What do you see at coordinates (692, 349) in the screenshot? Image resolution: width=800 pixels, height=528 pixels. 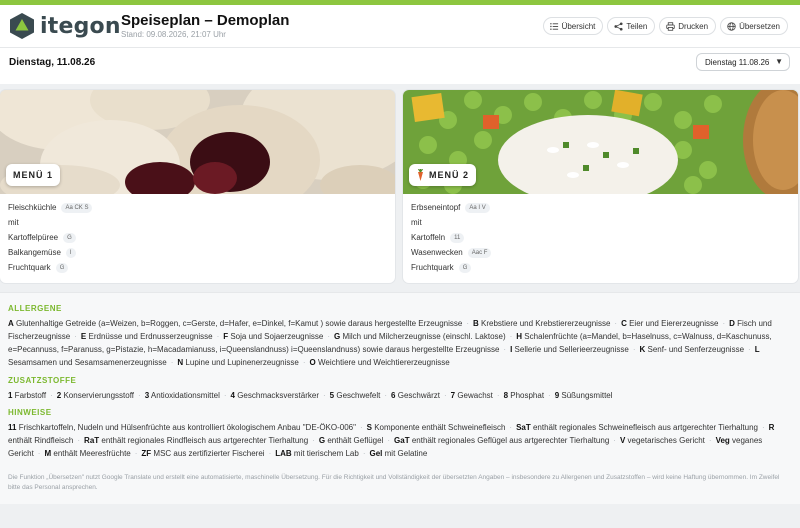 I see `legend-entry: K Senf- und Senferzeugnisse` at bounding box center [692, 349].